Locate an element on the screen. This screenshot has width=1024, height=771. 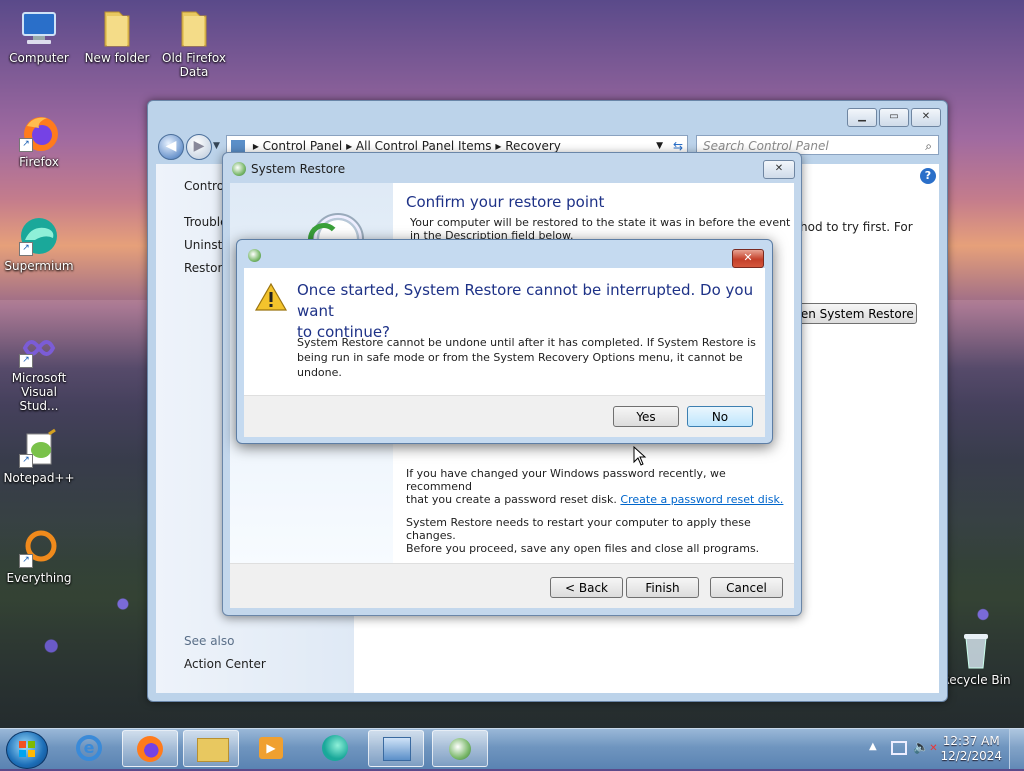
desktop-icon-supermium: ↗ Supermium is located at coordinates (39, 244).